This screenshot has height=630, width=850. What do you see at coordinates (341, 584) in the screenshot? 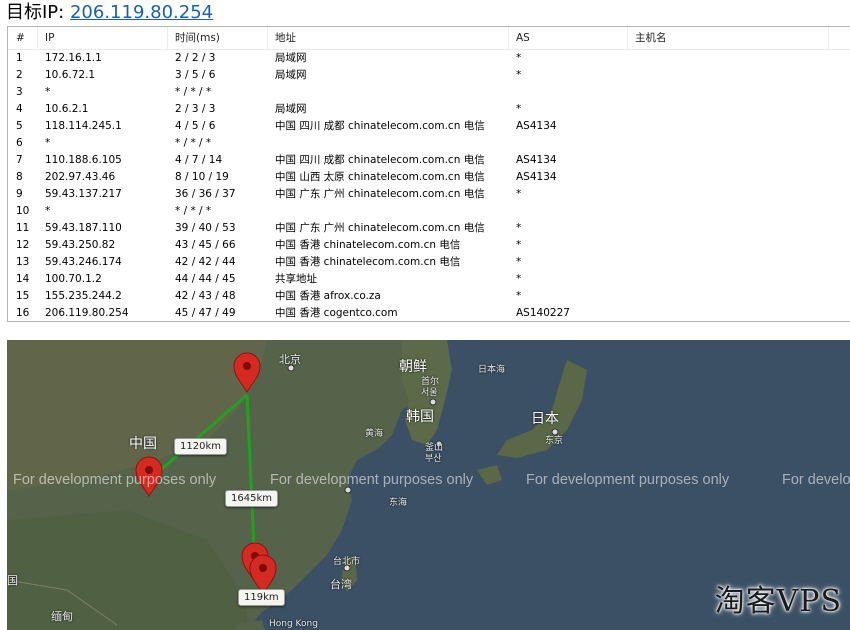
I see `map-label-taiwan: 台湾` at bounding box center [341, 584].